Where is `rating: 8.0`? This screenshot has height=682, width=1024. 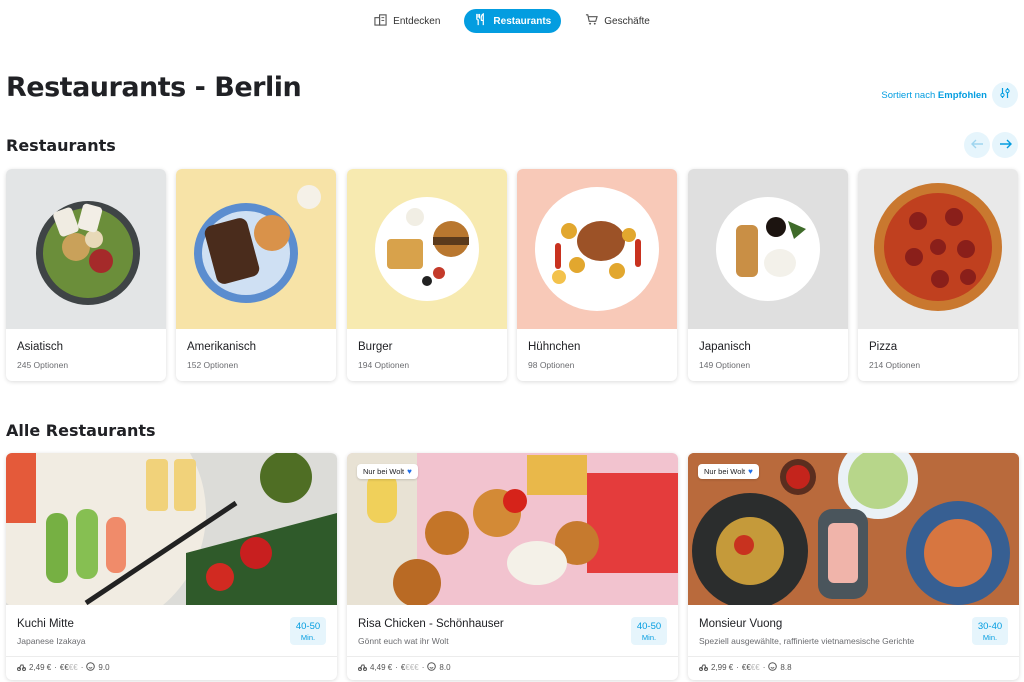 rating: 8.0 is located at coordinates (445, 667).